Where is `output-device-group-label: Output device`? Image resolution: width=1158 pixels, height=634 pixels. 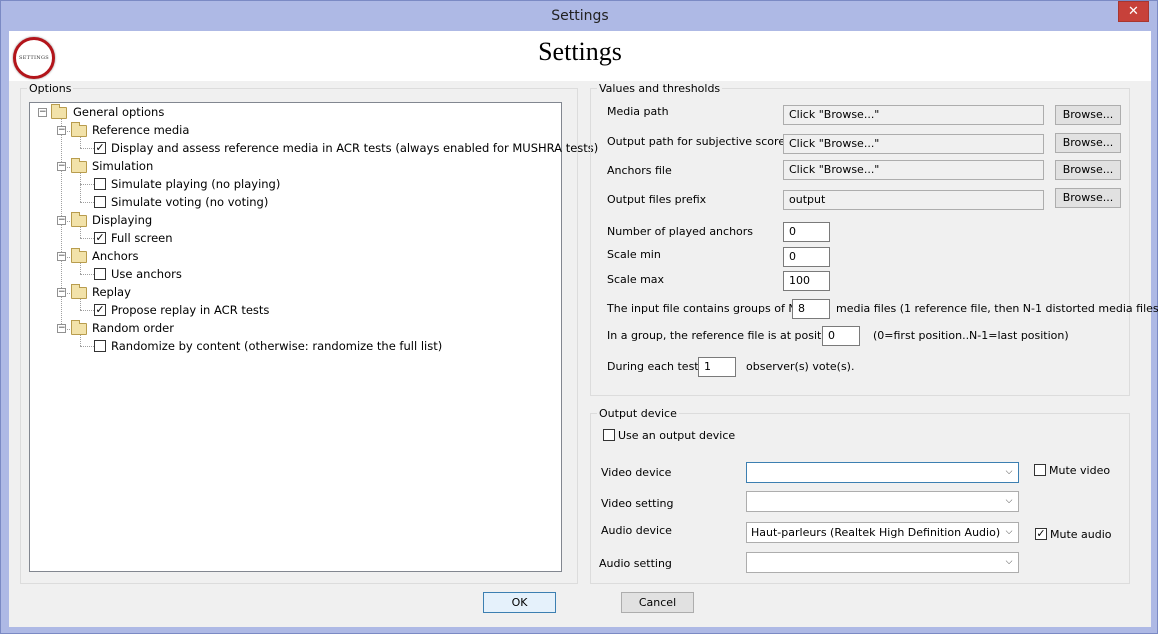 output-device-group-label: Output device is located at coordinates (638, 413).